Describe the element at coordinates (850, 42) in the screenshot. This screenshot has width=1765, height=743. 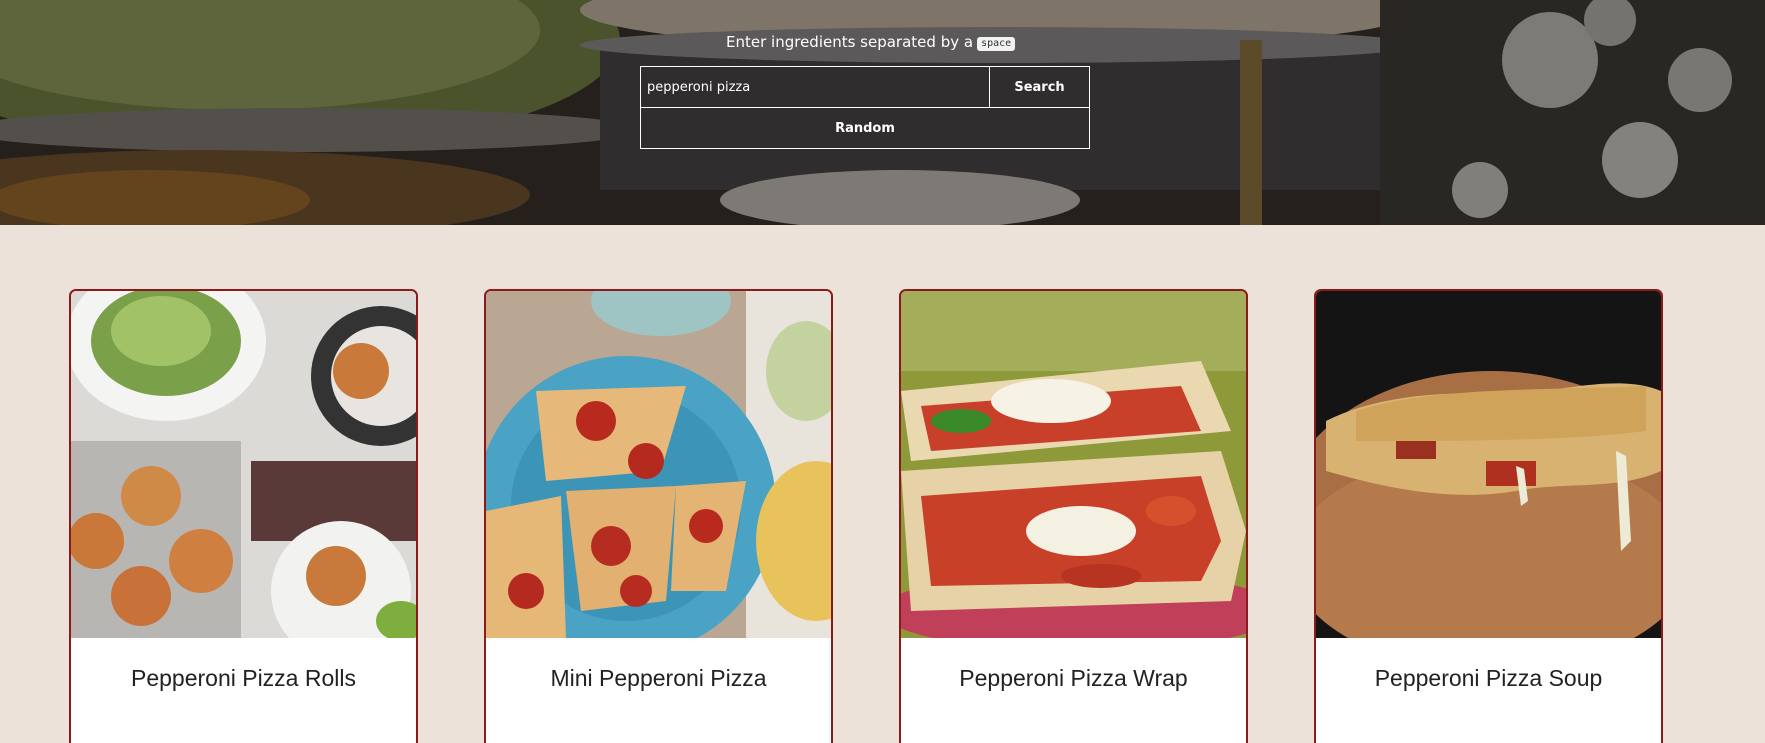
I see `search-hint-text: Enter ingredients separated by a` at that location.